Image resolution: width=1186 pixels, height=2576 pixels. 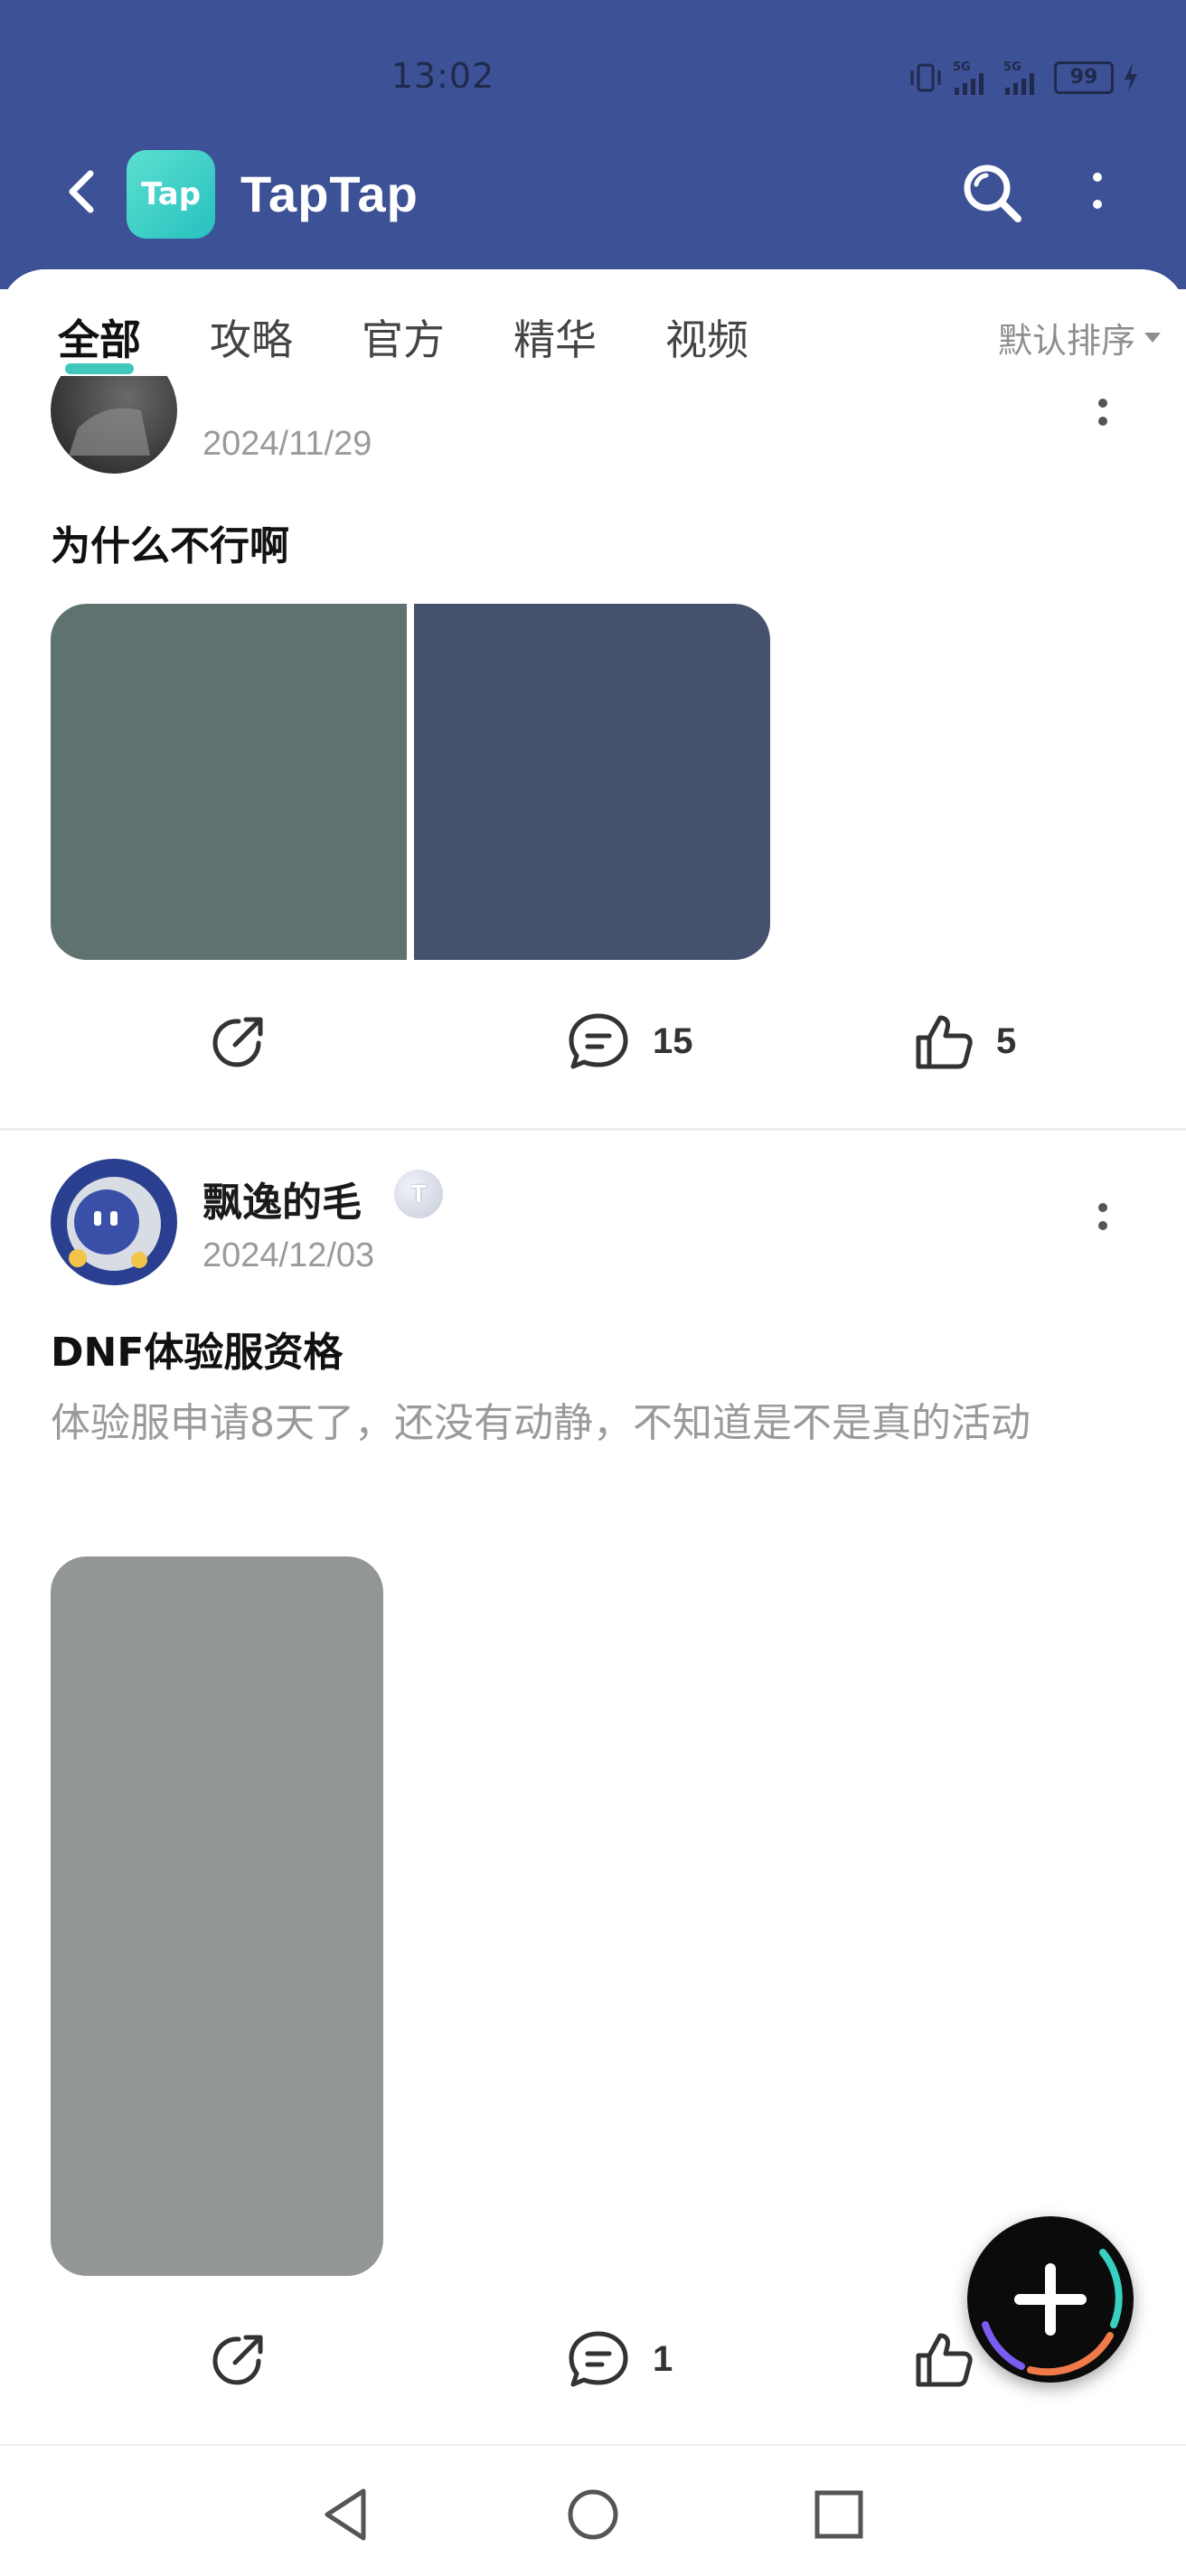 What do you see at coordinates (418, 1194) in the screenshot?
I see `level-badge: T` at bounding box center [418, 1194].